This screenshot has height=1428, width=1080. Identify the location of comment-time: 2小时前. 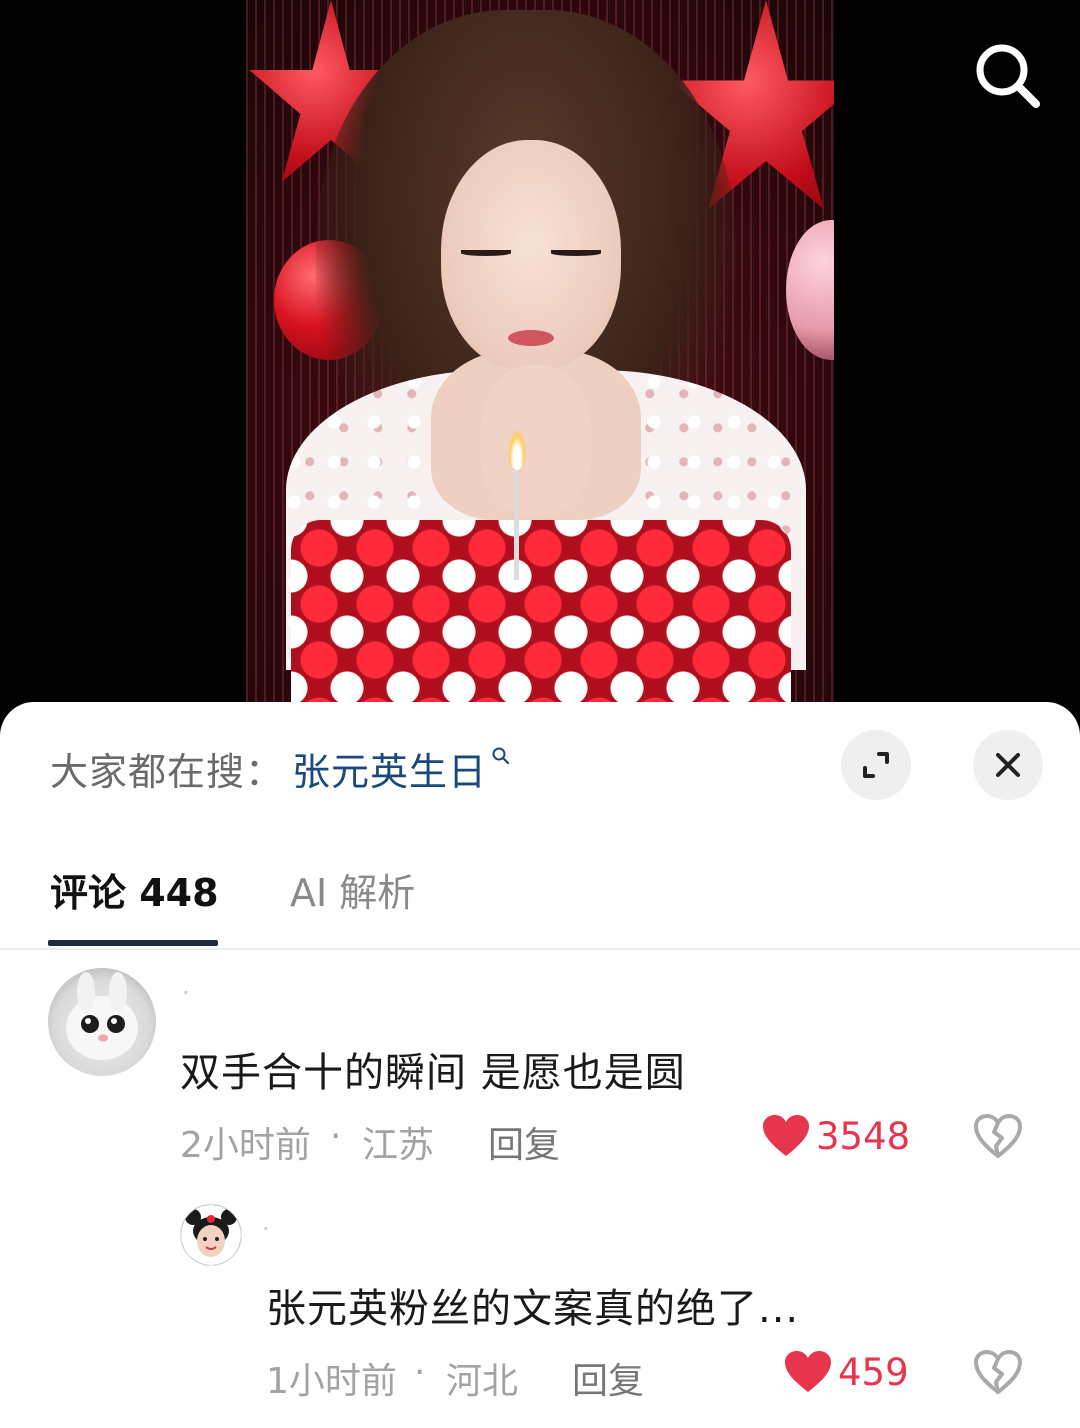
(245, 1145).